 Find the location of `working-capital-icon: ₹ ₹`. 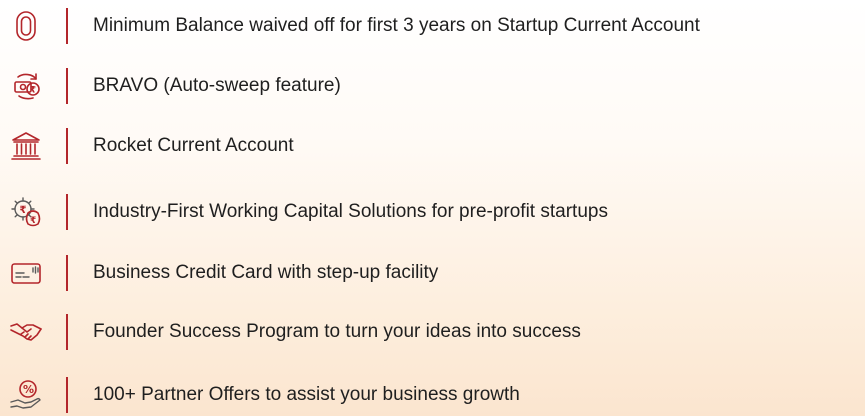

working-capital-icon: ₹ ₹ is located at coordinates (26, 212).